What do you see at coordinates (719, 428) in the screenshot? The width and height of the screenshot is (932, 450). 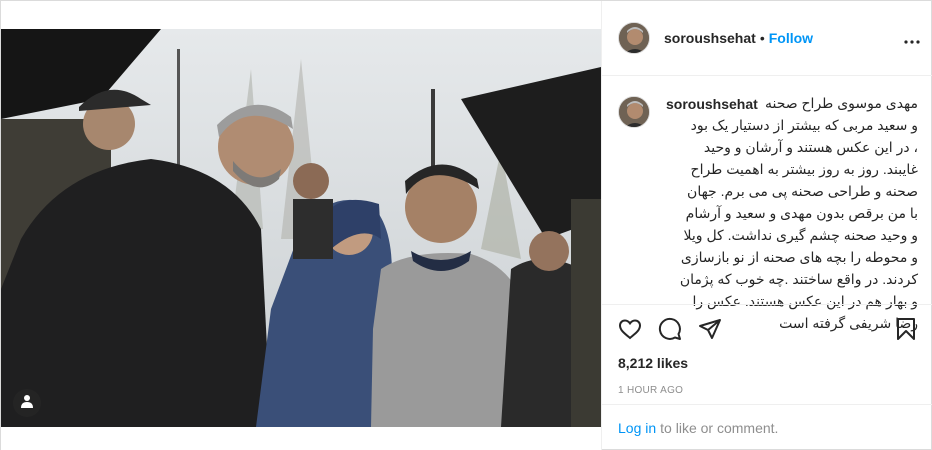 I see `login-prompt-text: to like or comment.` at bounding box center [719, 428].